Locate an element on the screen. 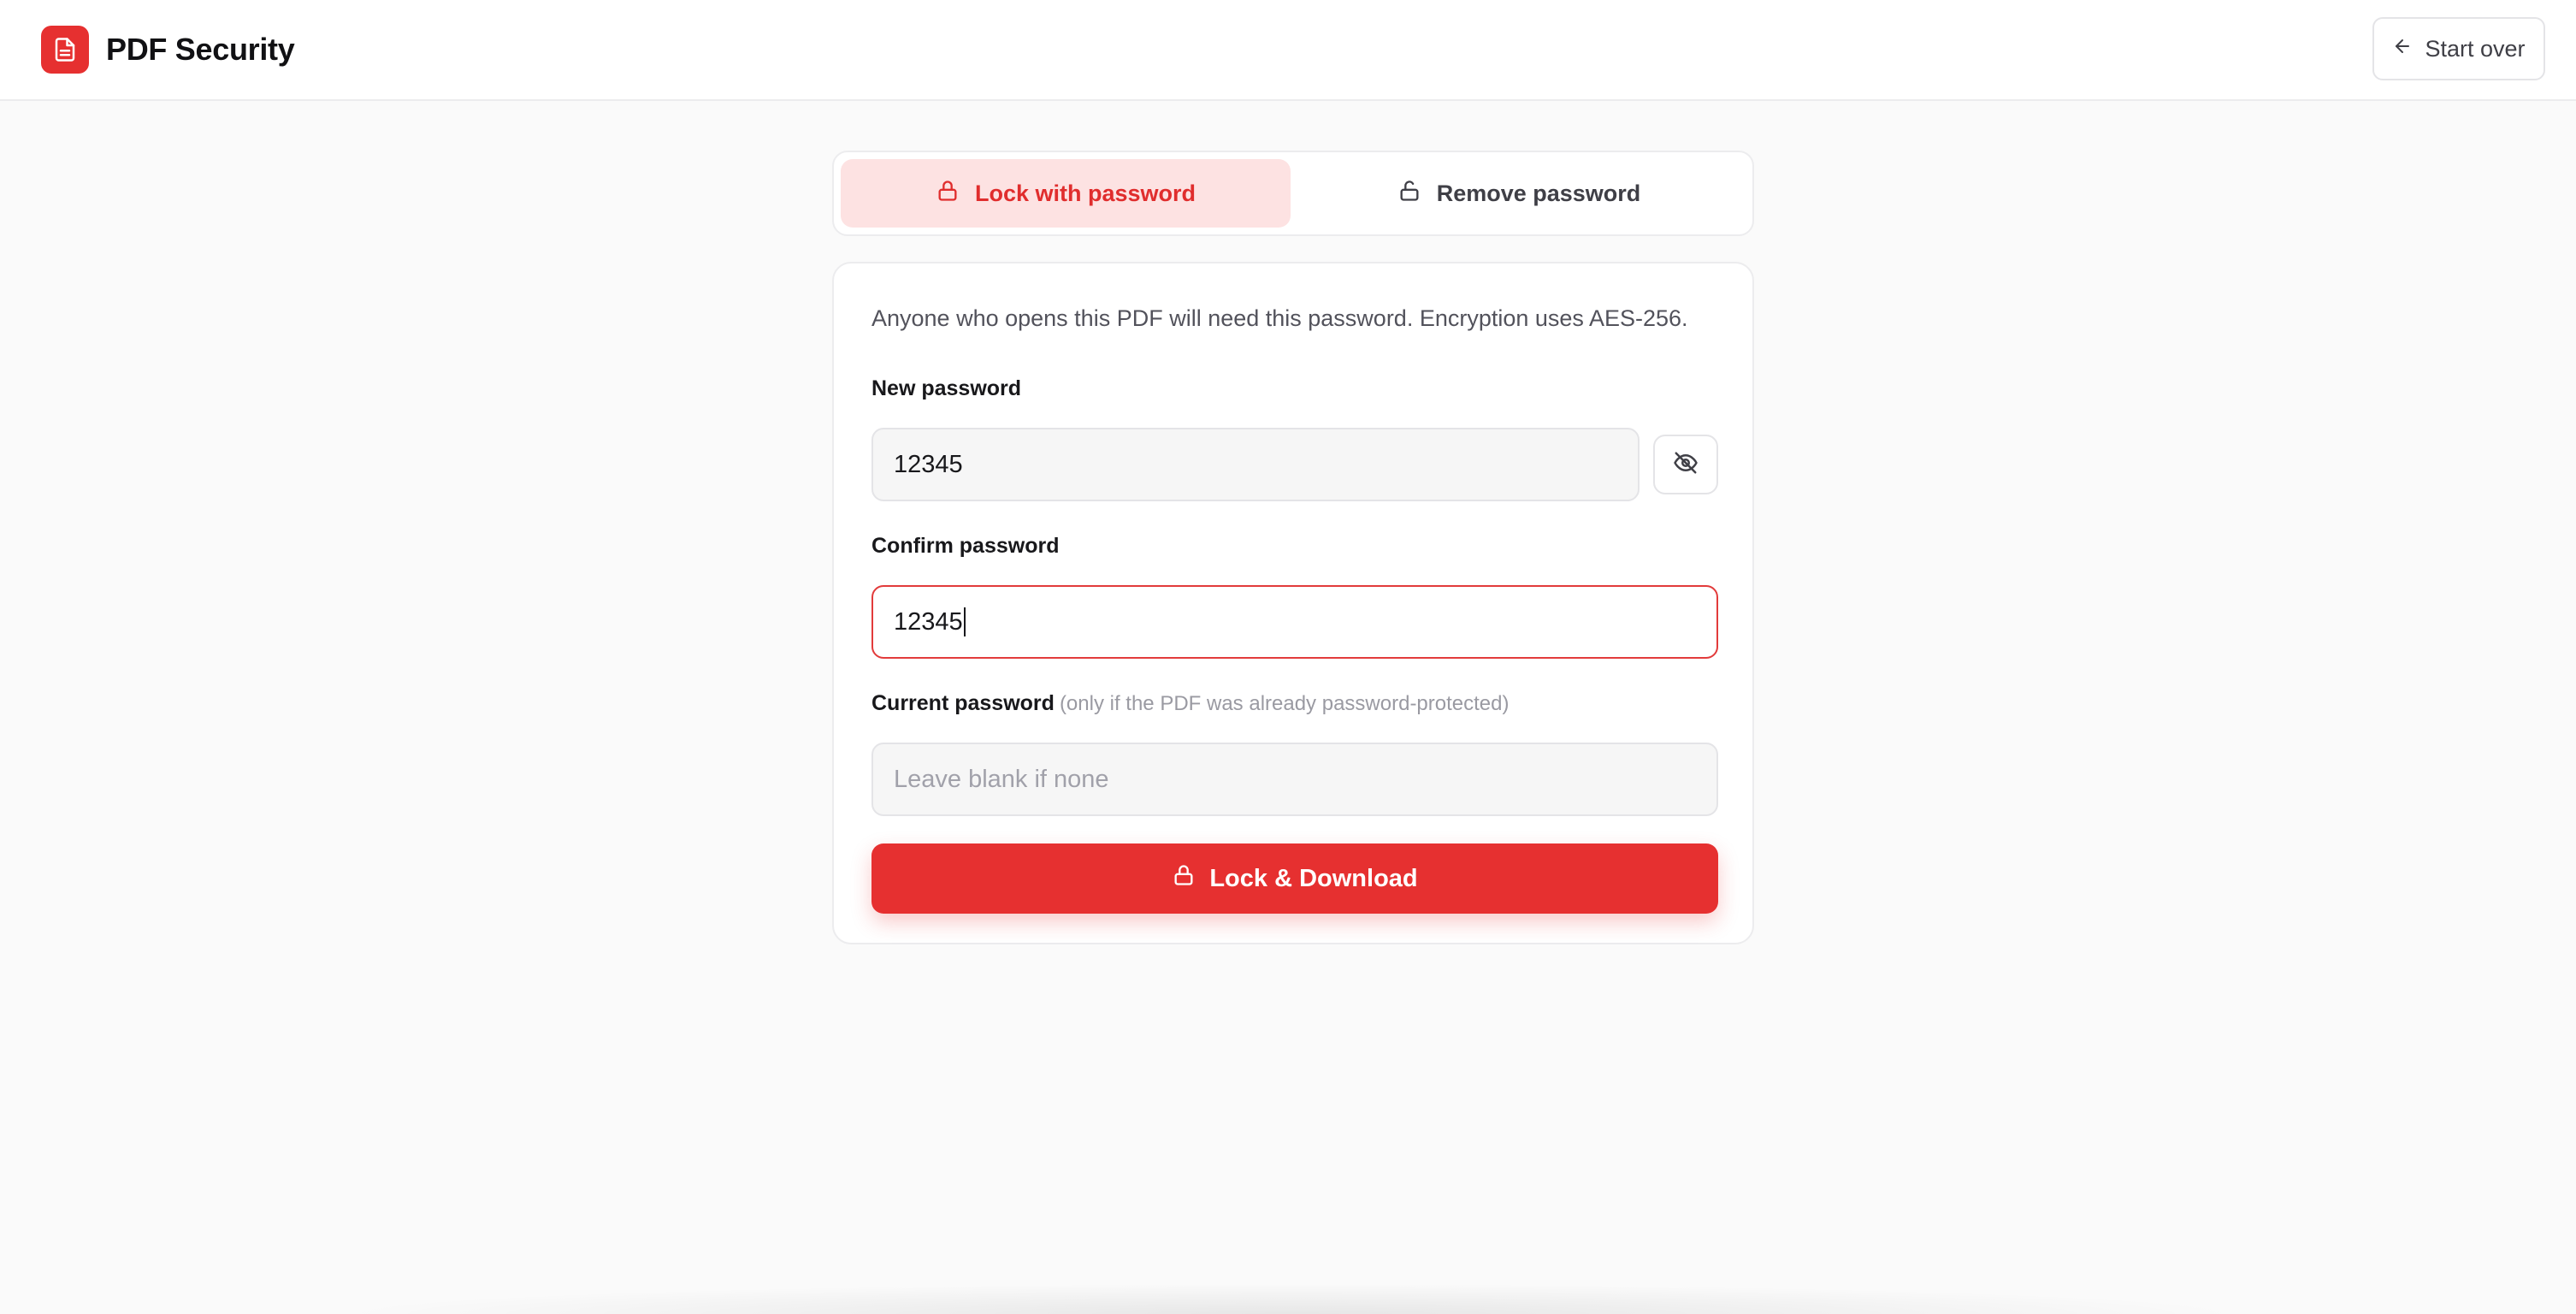 The height and width of the screenshot is (1314, 2576). tab-lock-with-password: Lock with password is located at coordinates (1066, 193).